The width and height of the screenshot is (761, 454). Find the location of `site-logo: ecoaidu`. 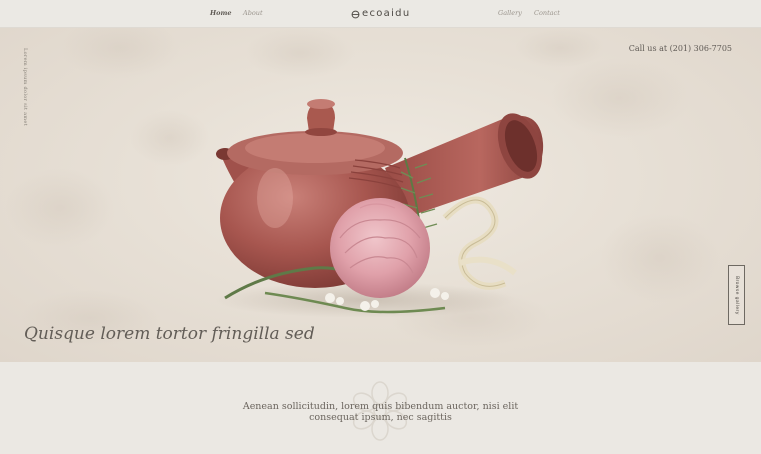

site-logo: ecoaidu is located at coordinates (381, 14).